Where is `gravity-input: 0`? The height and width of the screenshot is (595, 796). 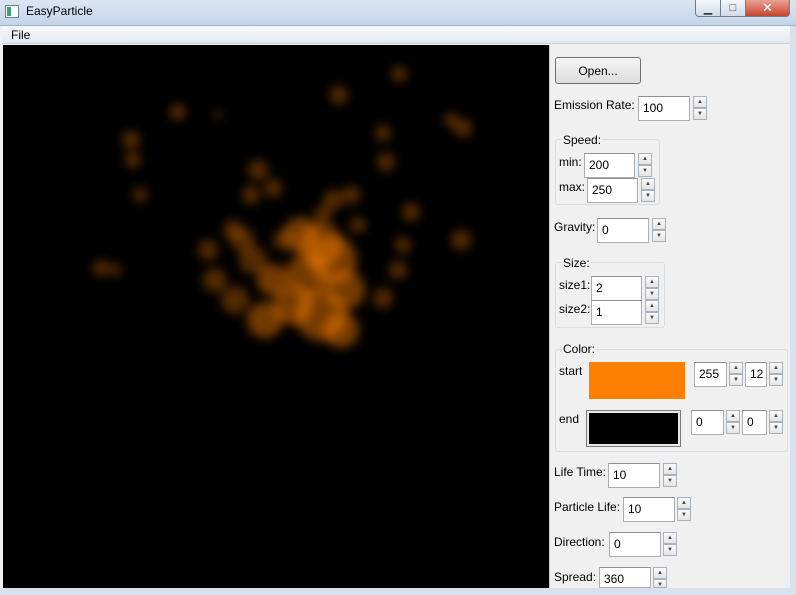 gravity-input: 0 is located at coordinates (623, 230).